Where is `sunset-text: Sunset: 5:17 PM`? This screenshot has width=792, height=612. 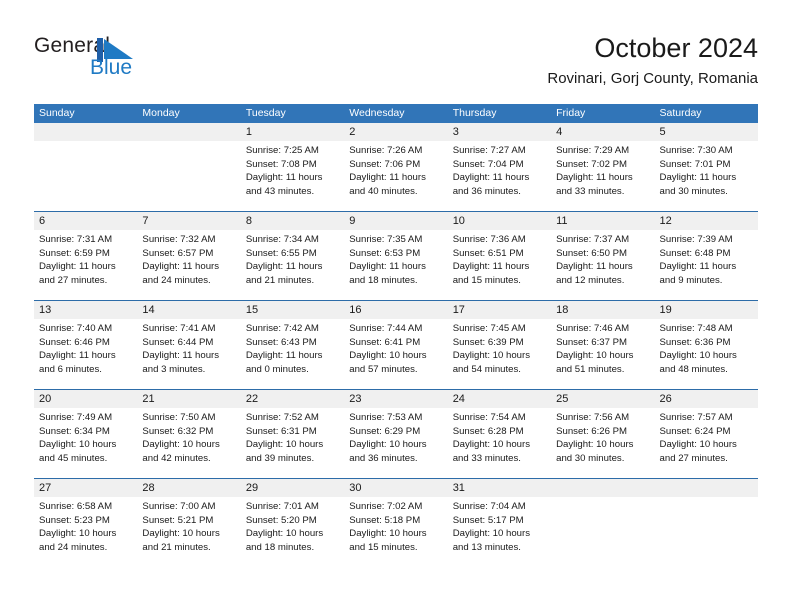 sunset-text: Sunset: 5:17 PM is located at coordinates (488, 520).